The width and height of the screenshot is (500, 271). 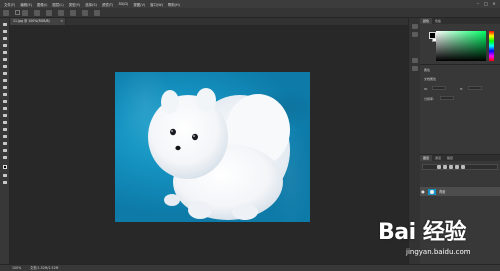 What do you see at coordinates (5, 175) in the screenshot?
I see `quick-mask-icon` at bounding box center [5, 175].